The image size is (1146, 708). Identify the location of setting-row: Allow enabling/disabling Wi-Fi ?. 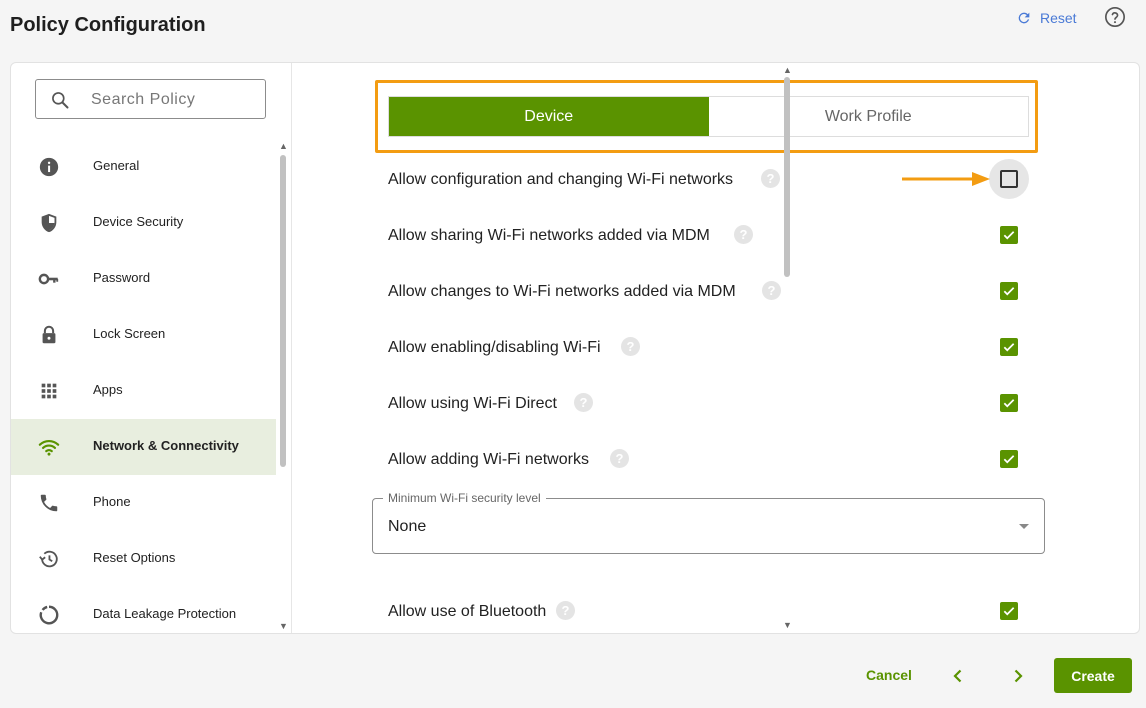
(718, 348).